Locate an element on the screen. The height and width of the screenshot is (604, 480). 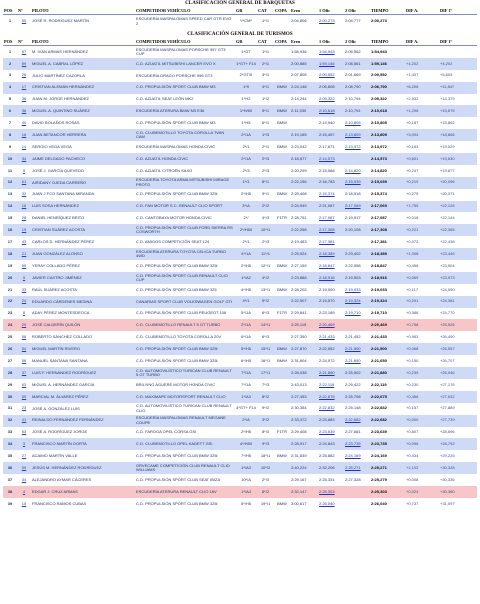
car-number-link: 89 is located at coordinates (24, 63).